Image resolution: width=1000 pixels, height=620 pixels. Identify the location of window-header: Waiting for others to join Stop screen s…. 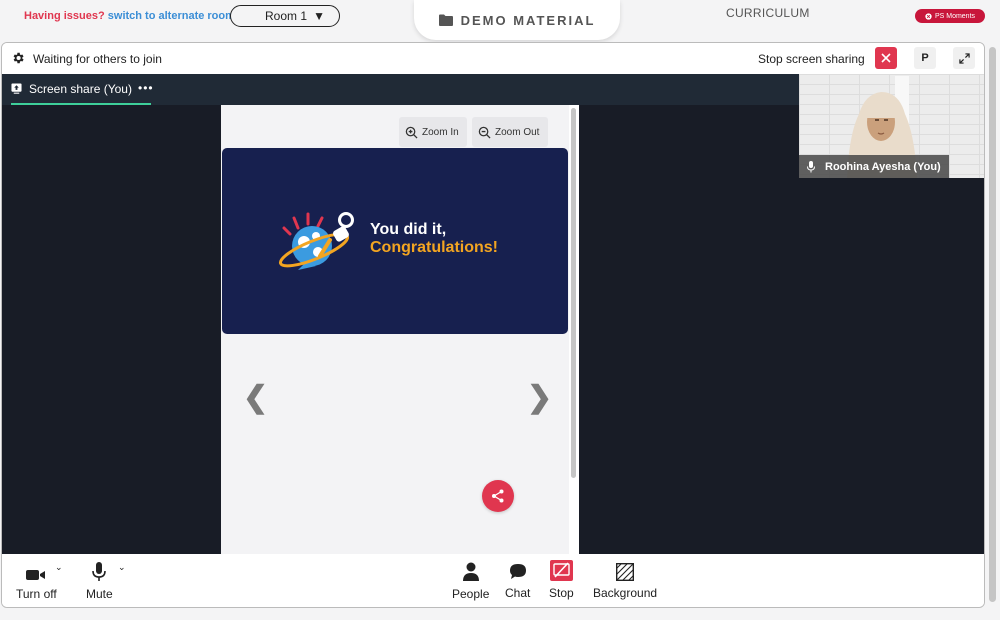
(493, 58).